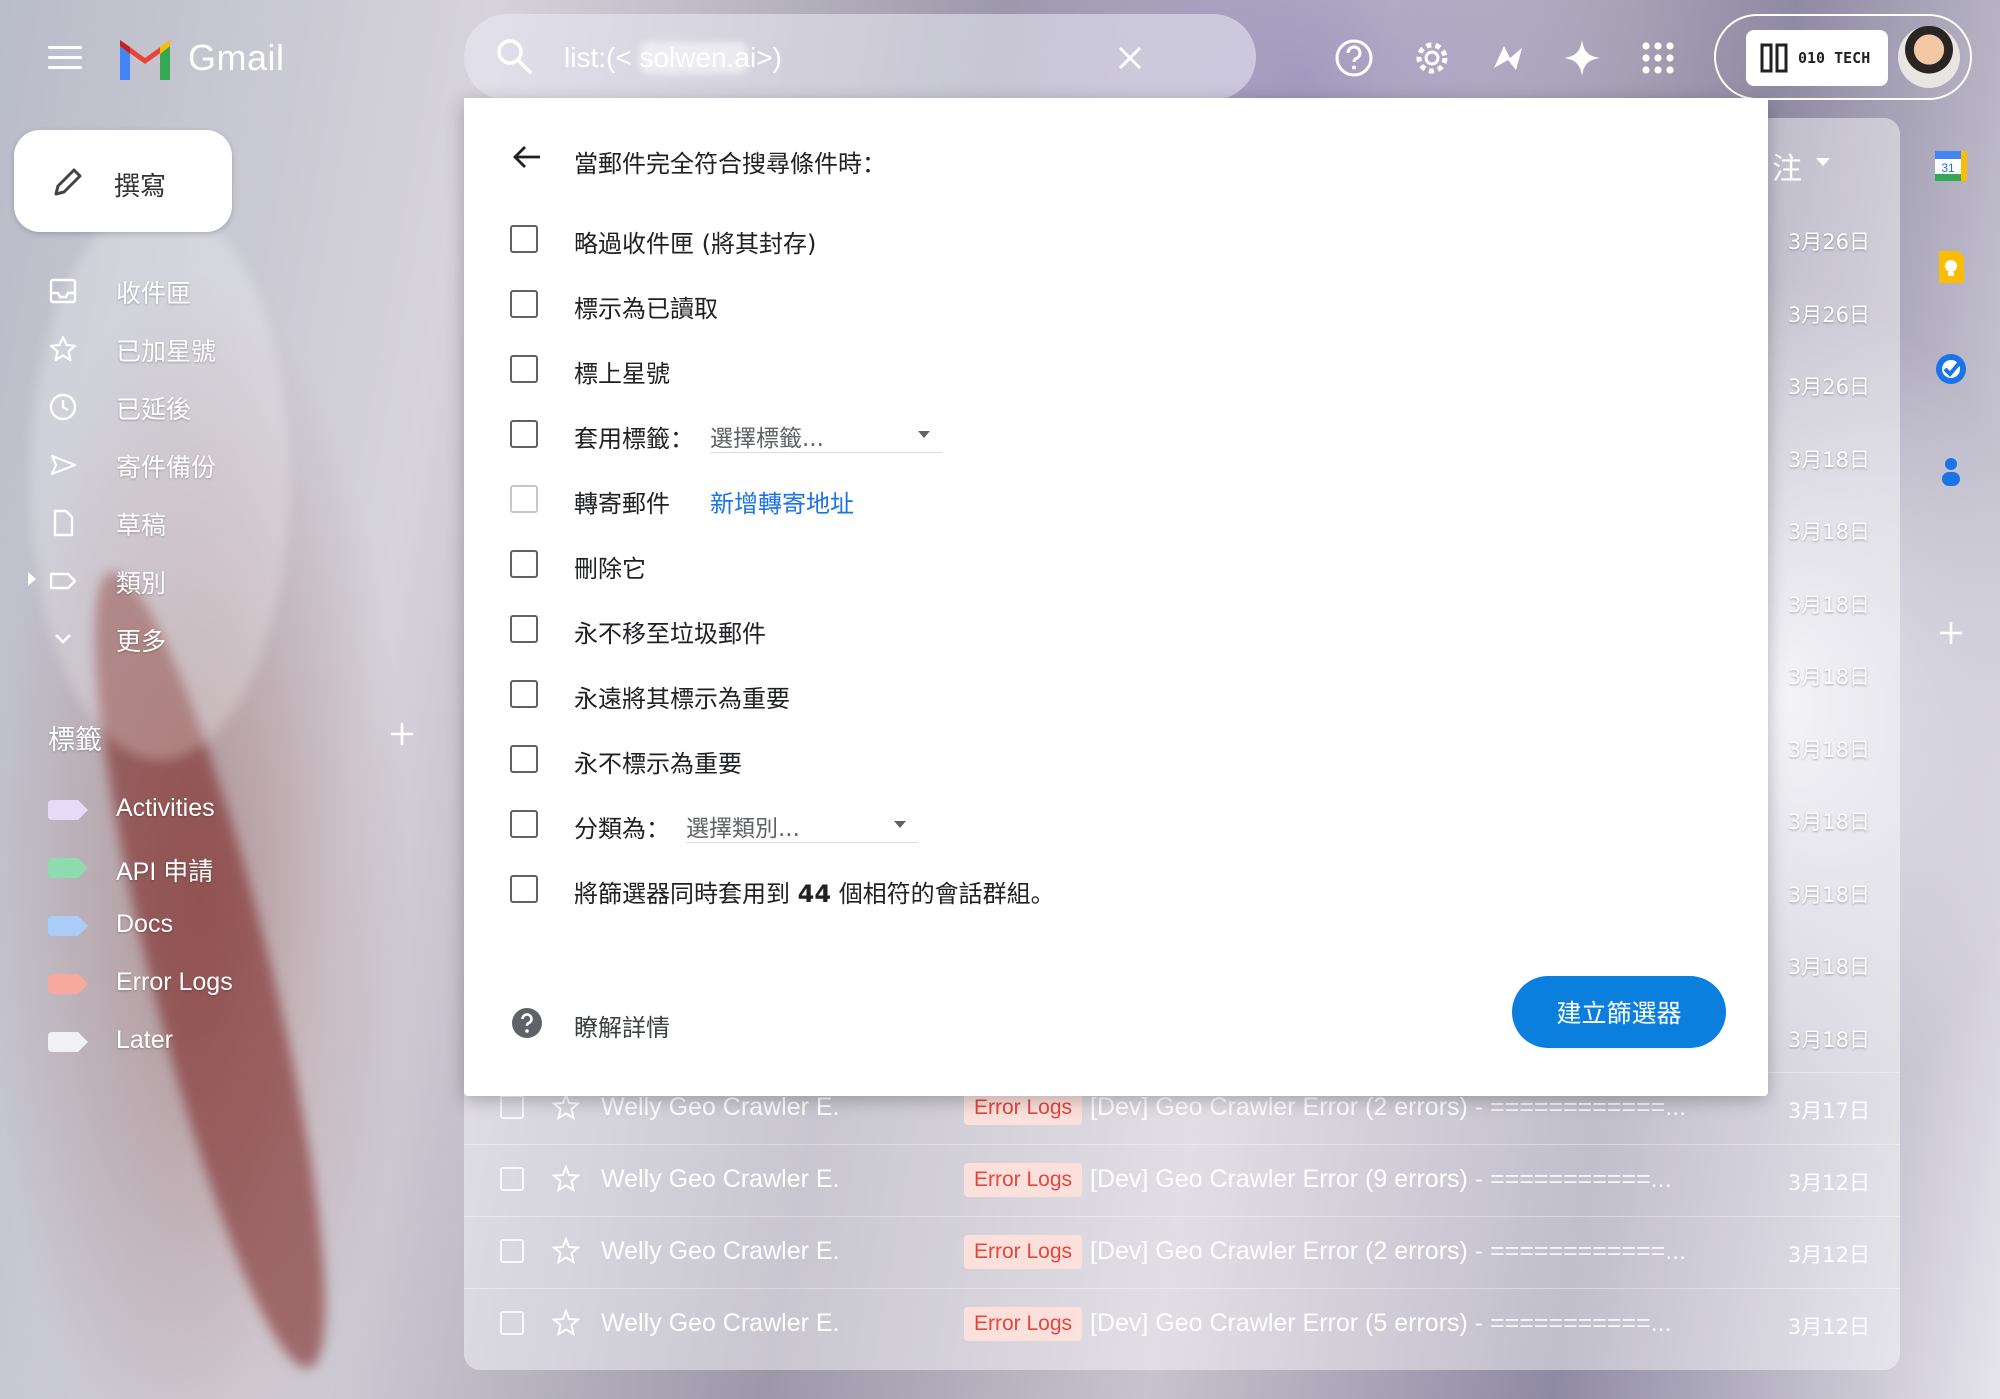 This screenshot has height=1399, width=2000. What do you see at coordinates (814, 894) in the screenshot?
I see `match-count: 44` at bounding box center [814, 894].